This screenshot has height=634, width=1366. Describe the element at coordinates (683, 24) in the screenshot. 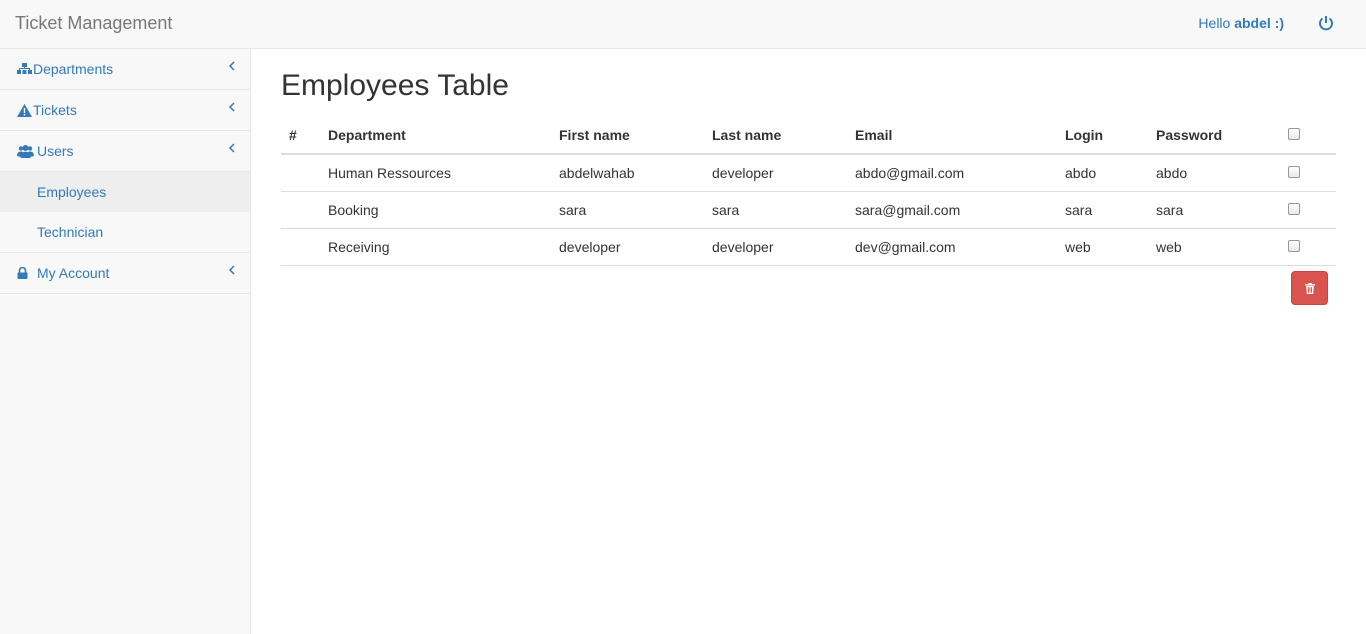

I see `top-navbar: Ticket Management Hello abdel :)` at that location.